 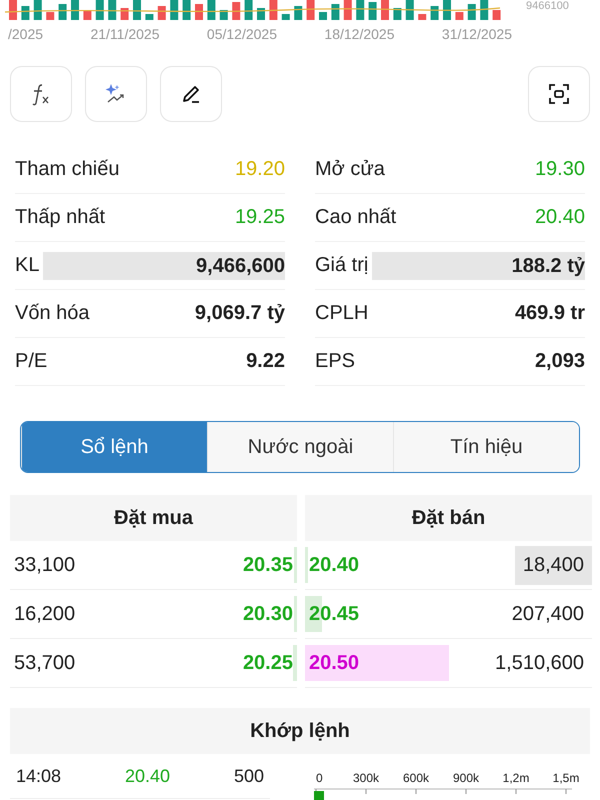 I want to click on tick-label: 0, so click(x=319, y=778).